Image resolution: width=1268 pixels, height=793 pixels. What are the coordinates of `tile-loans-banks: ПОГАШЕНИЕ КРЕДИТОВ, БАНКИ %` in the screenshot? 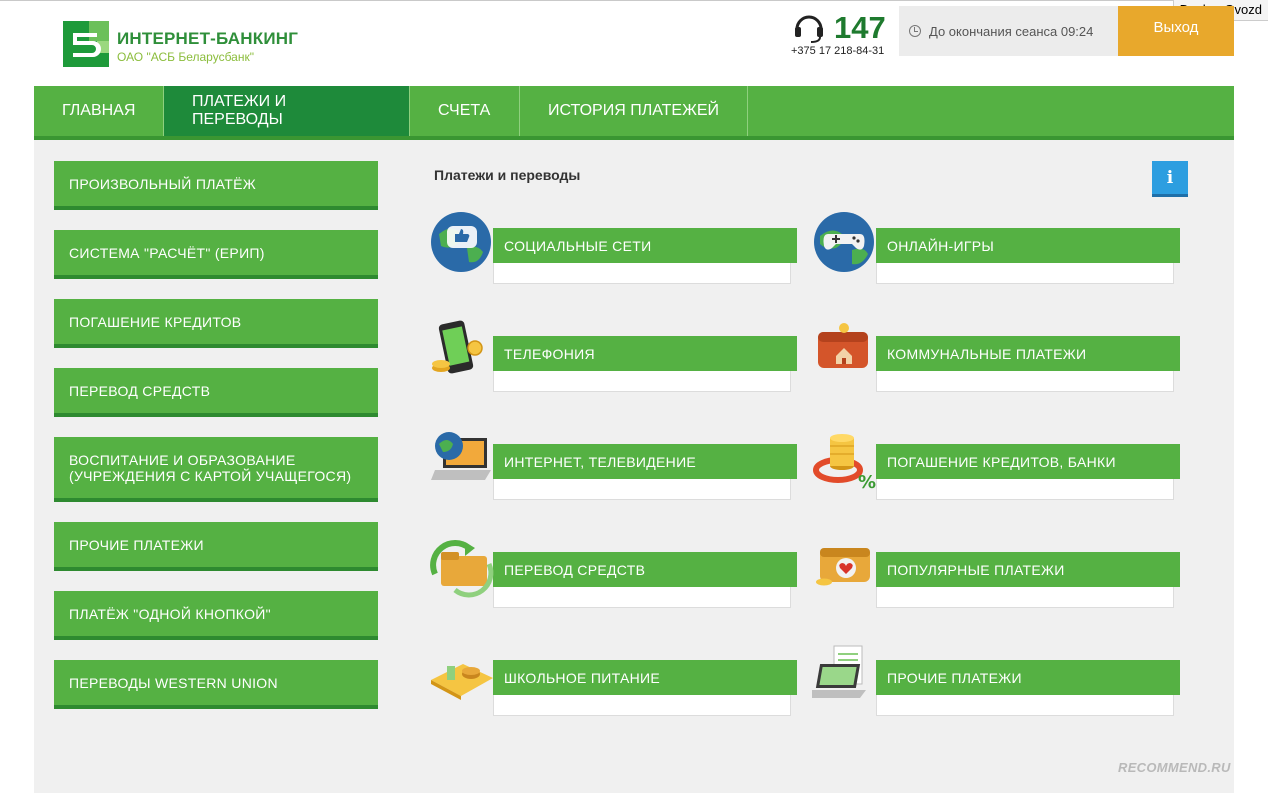 It's located at (999, 469).